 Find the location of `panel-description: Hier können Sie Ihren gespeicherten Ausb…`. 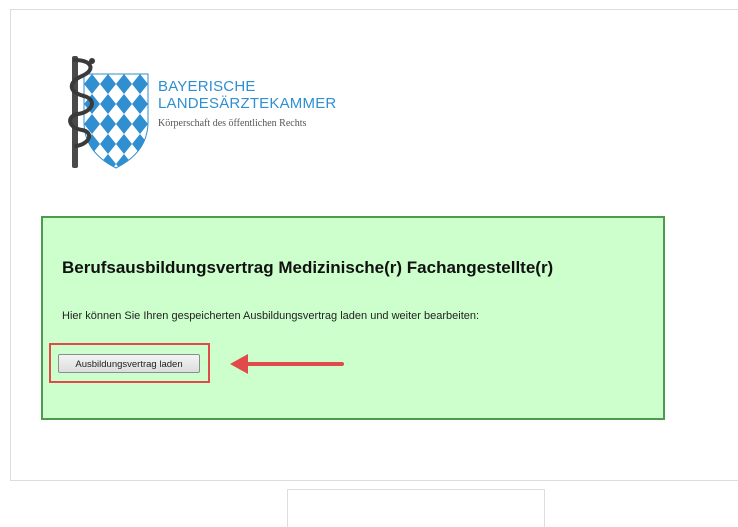

panel-description: Hier können Sie Ihren gespeicherten Ausb… is located at coordinates (271, 316).